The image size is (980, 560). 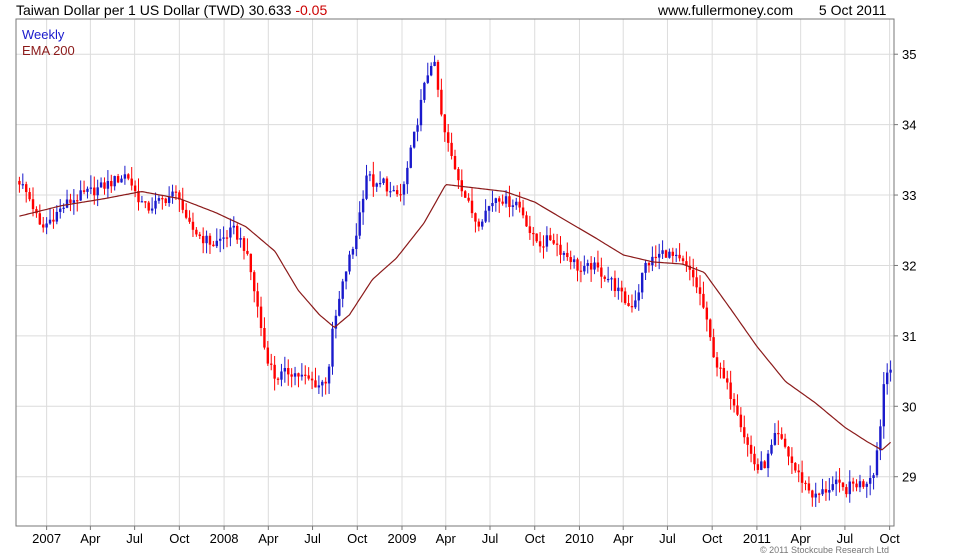 I want to click on x-tick-label: Jul, so click(x=667, y=538).